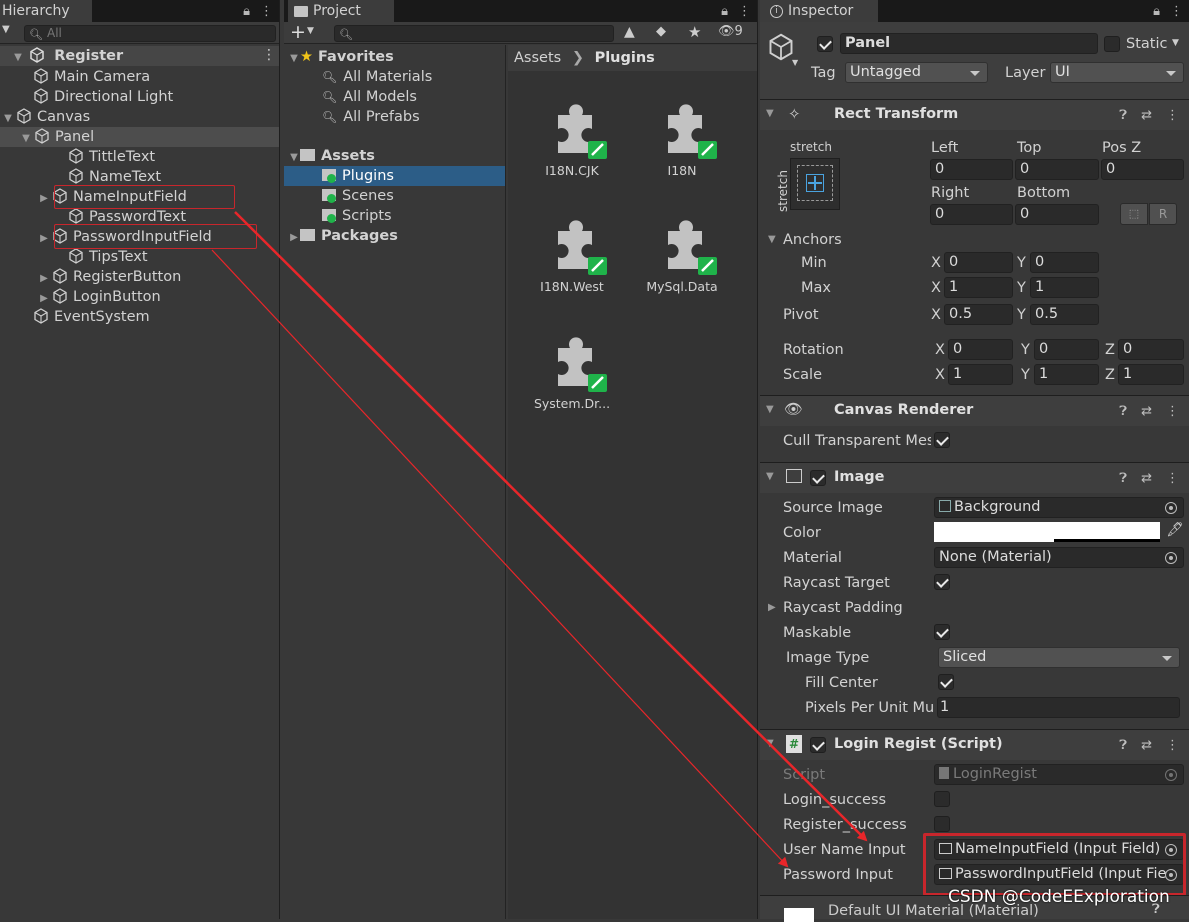 The width and height of the screenshot is (1189, 922). What do you see at coordinates (1066, 349) in the screenshot?
I see `rotation-y-field: 0` at bounding box center [1066, 349].